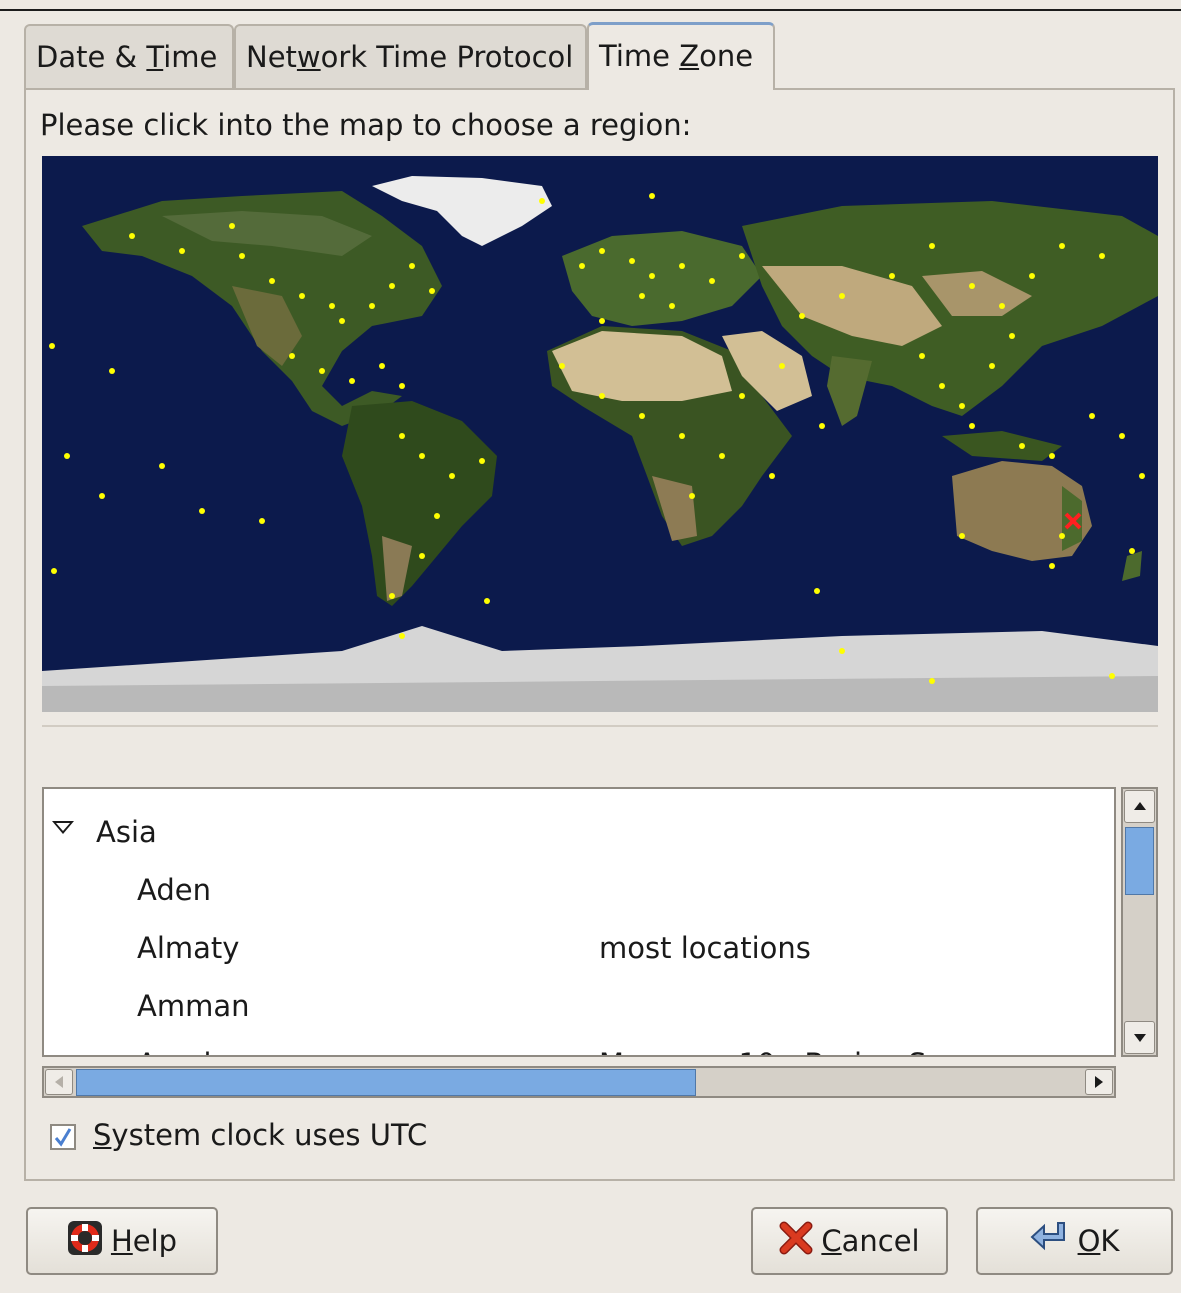 This screenshot has width=1181, height=1293. Describe the element at coordinates (386, 1082) in the screenshot. I see `horizontal-scroll-thumb` at that location.